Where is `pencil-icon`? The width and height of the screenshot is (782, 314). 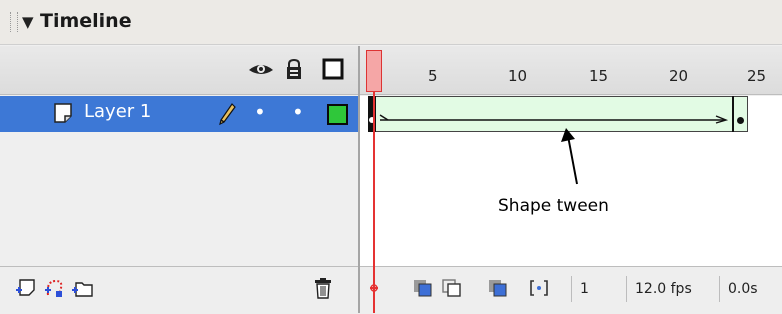 pencil-icon is located at coordinates (227, 114).